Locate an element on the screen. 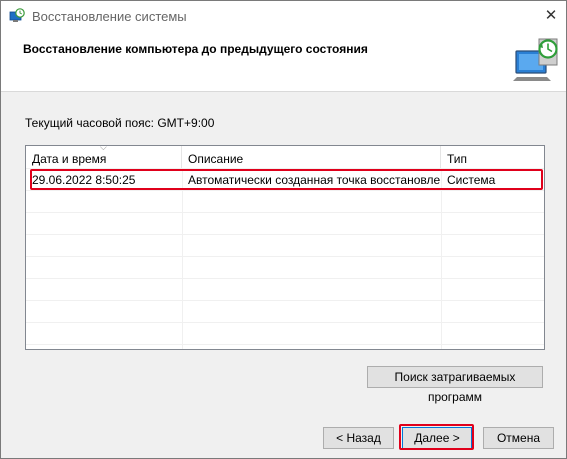  timezone-label: Текущий часовой пояс: GMT+9:00 is located at coordinates (120, 123).